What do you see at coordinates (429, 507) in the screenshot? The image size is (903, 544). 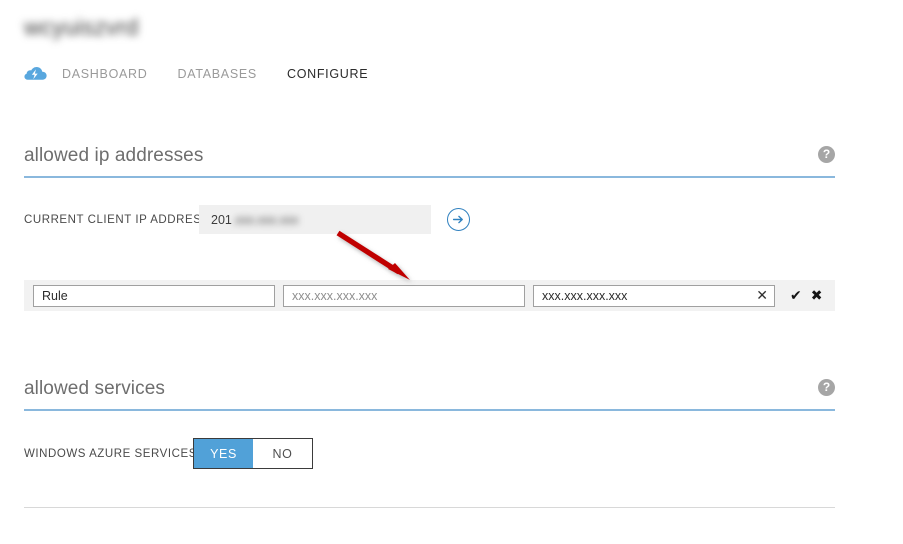 I see `bottom-divider` at bounding box center [429, 507].